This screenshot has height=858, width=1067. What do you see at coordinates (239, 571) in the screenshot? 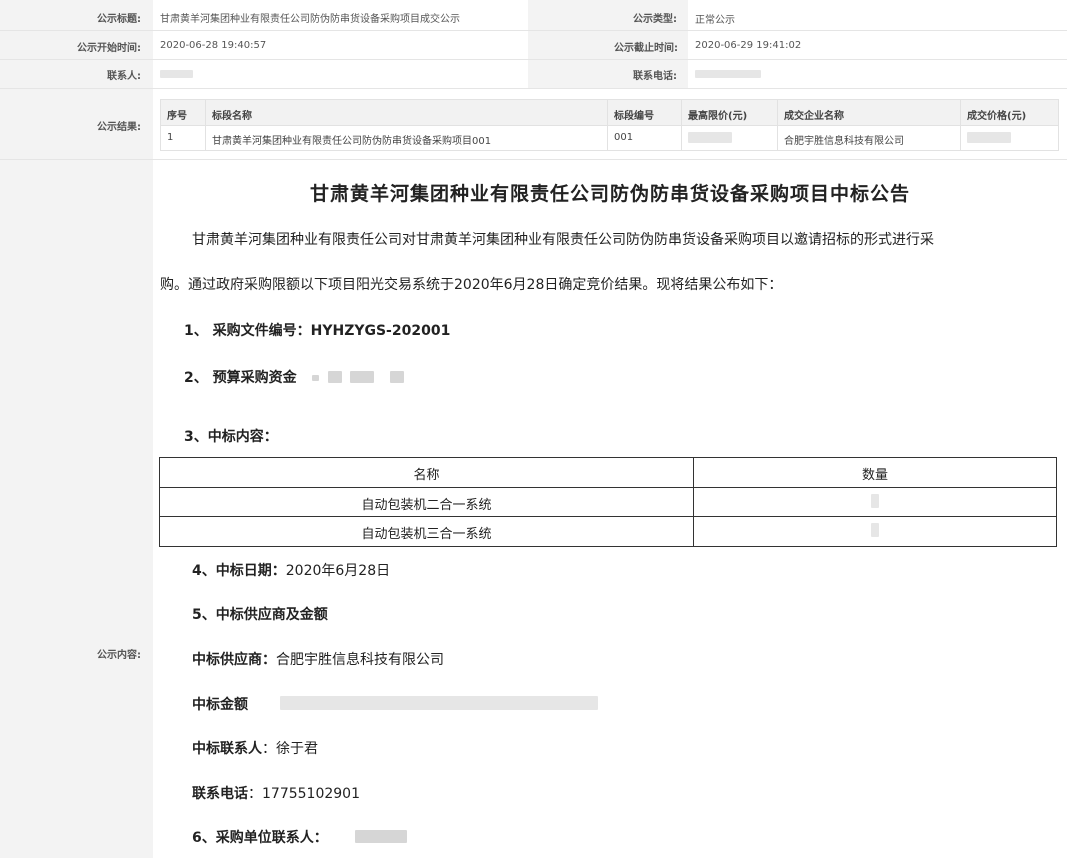
I see `item4-label: 4、中标日期：` at bounding box center [239, 571].